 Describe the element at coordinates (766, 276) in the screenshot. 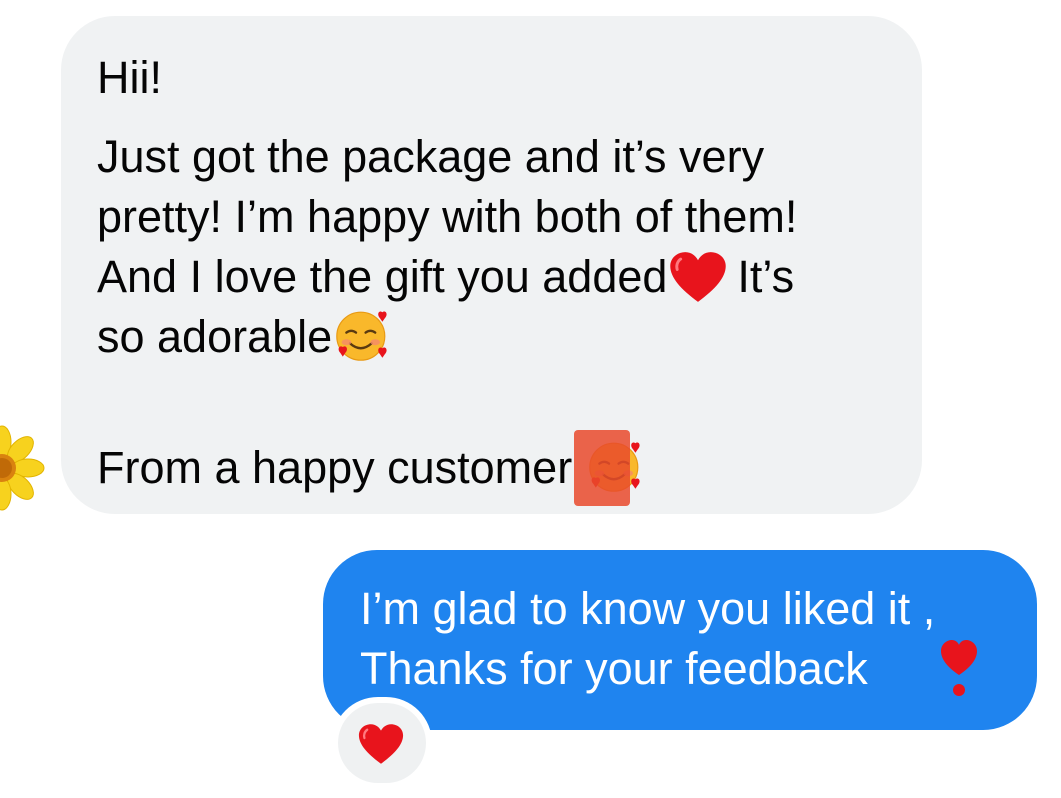

I see `message-text: It’s` at that location.